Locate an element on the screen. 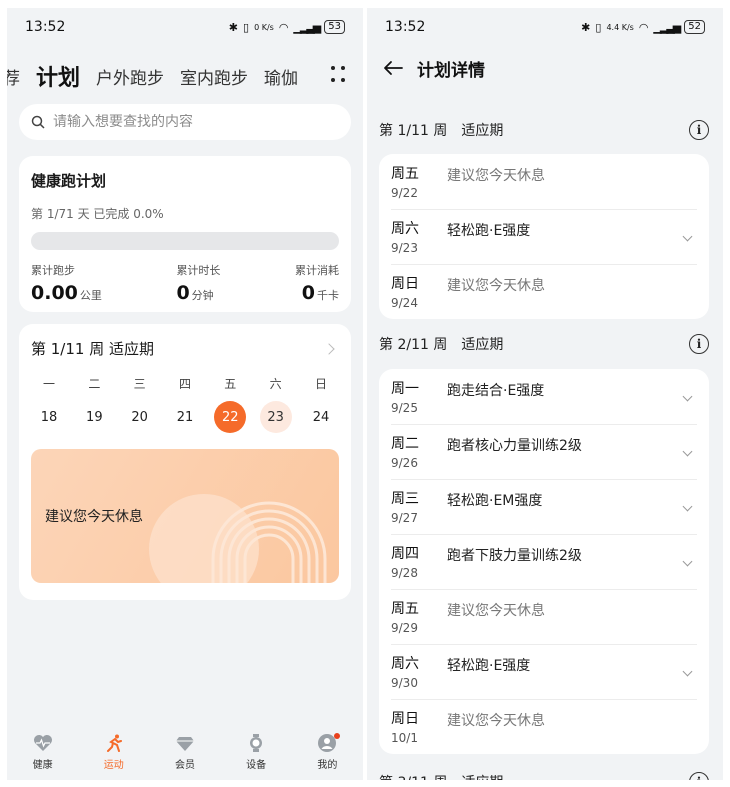  weekday-label: 六 is located at coordinates (275, 383).